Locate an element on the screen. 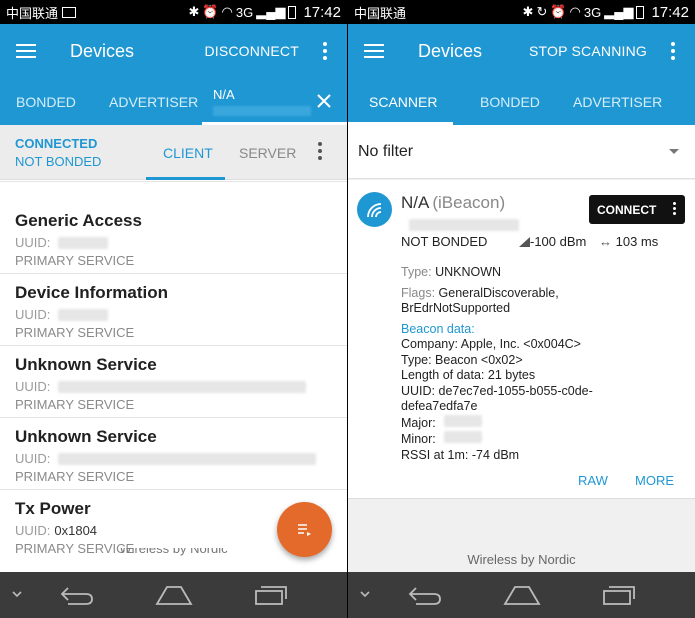  footer-text: Wireless by Nordic is located at coordinates (521, 559).